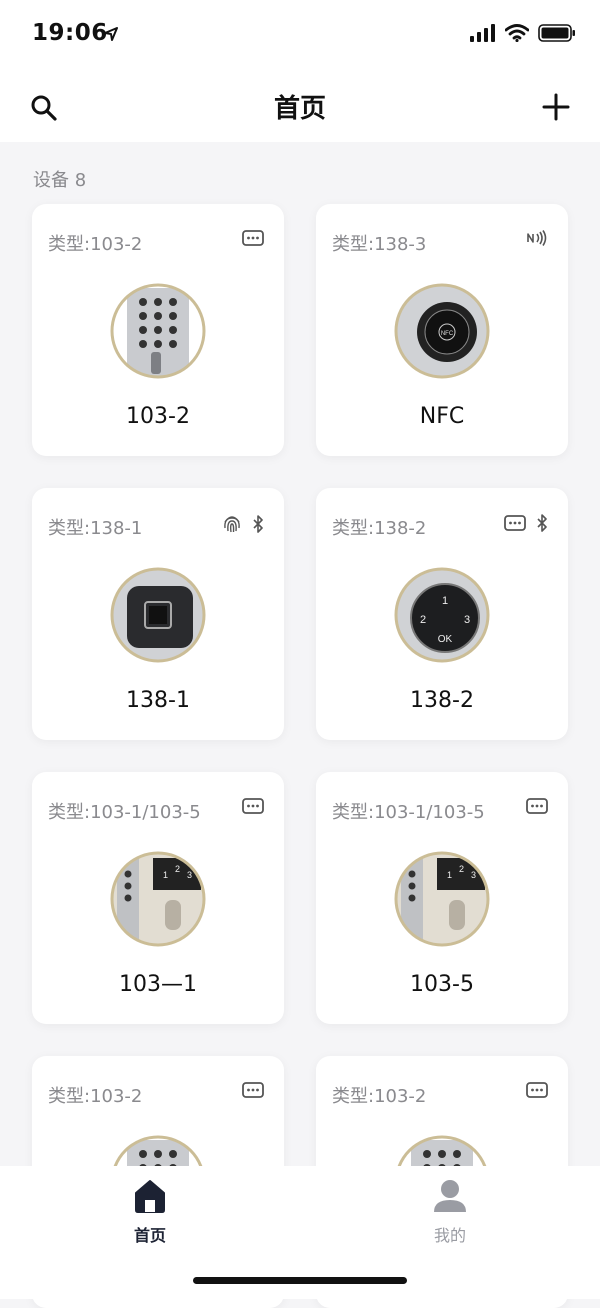  I want to click on tab-home: 首页, so click(150, 1212).